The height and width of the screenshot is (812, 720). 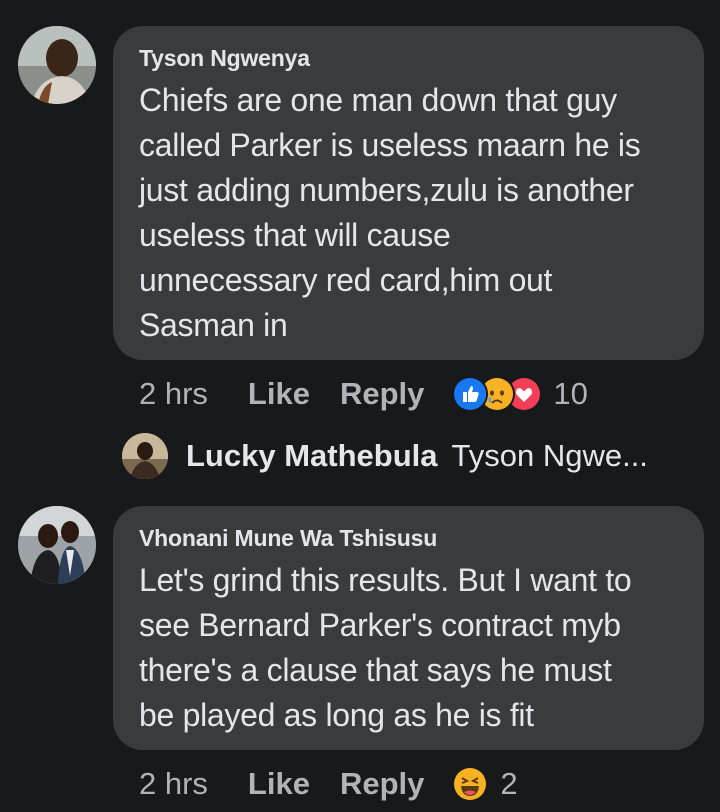 What do you see at coordinates (470, 784) in the screenshot?
I see `haha-icon` at bounding box center [470, 784].